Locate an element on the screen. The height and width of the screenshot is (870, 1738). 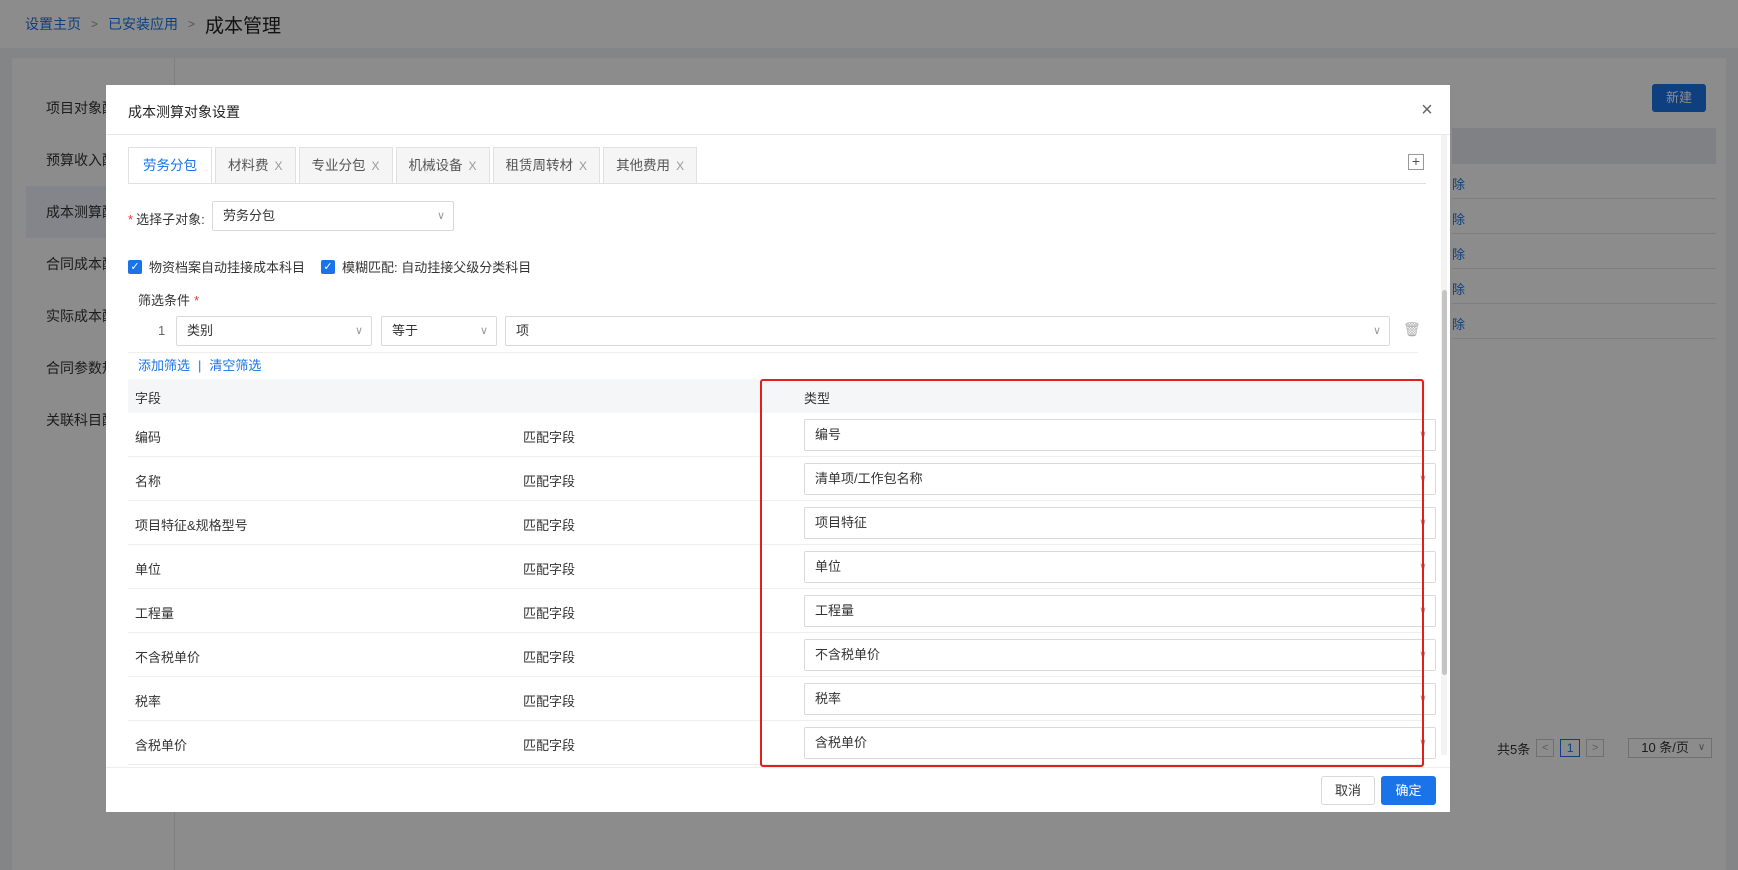
auto-link-checkbox: ✓ is located at coordinates (135, 266).